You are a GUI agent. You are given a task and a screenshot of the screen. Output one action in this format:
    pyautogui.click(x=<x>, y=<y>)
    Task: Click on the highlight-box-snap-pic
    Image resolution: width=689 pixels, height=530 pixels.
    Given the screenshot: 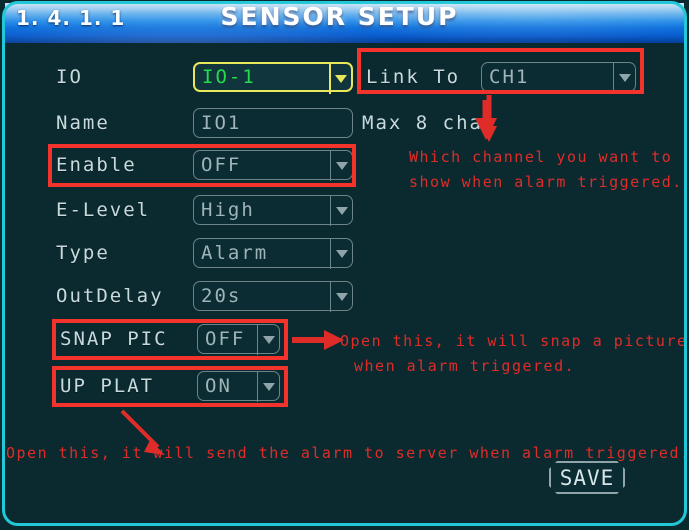 What is the action you would take?
    pyautogui.click(x=170, y=339)
    